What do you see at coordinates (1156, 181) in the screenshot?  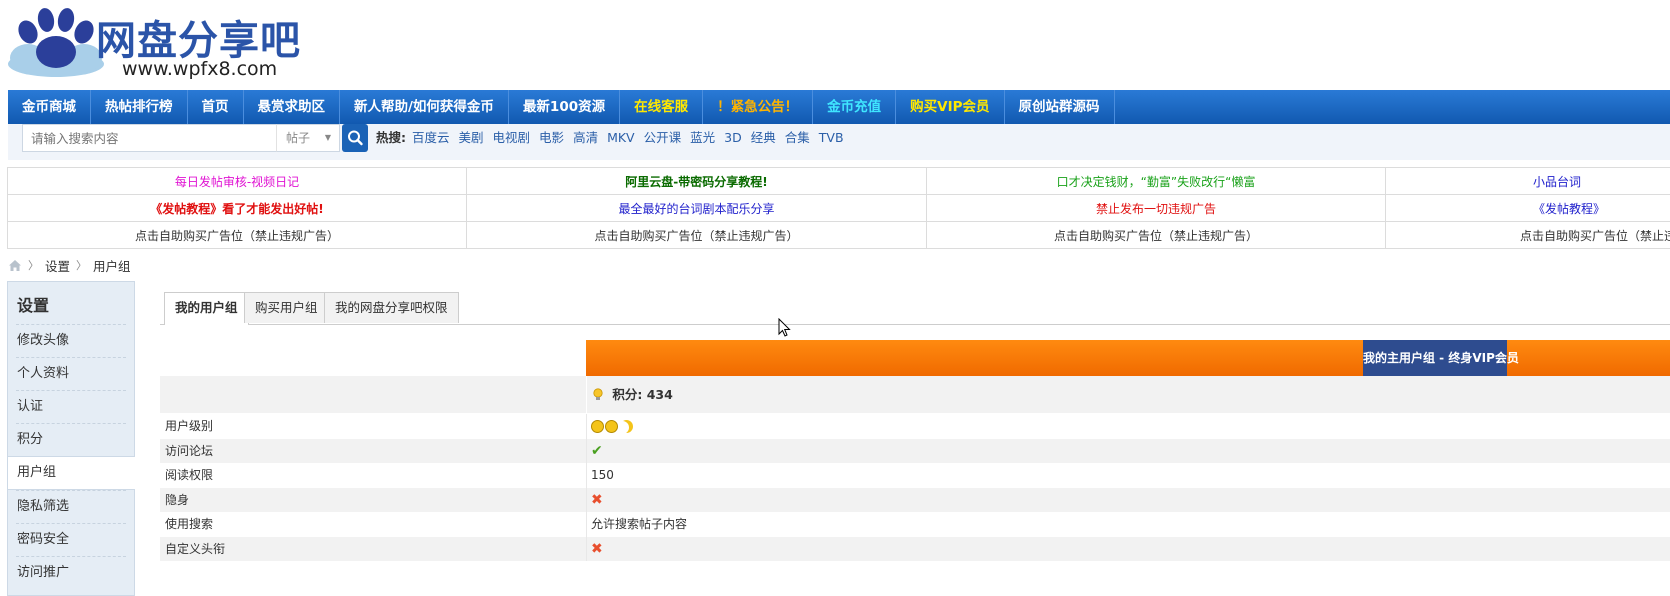 I see `ad-link: 口才决定钱财，“勤富”失败改行“懒富` at bounding box center [1156, 181].